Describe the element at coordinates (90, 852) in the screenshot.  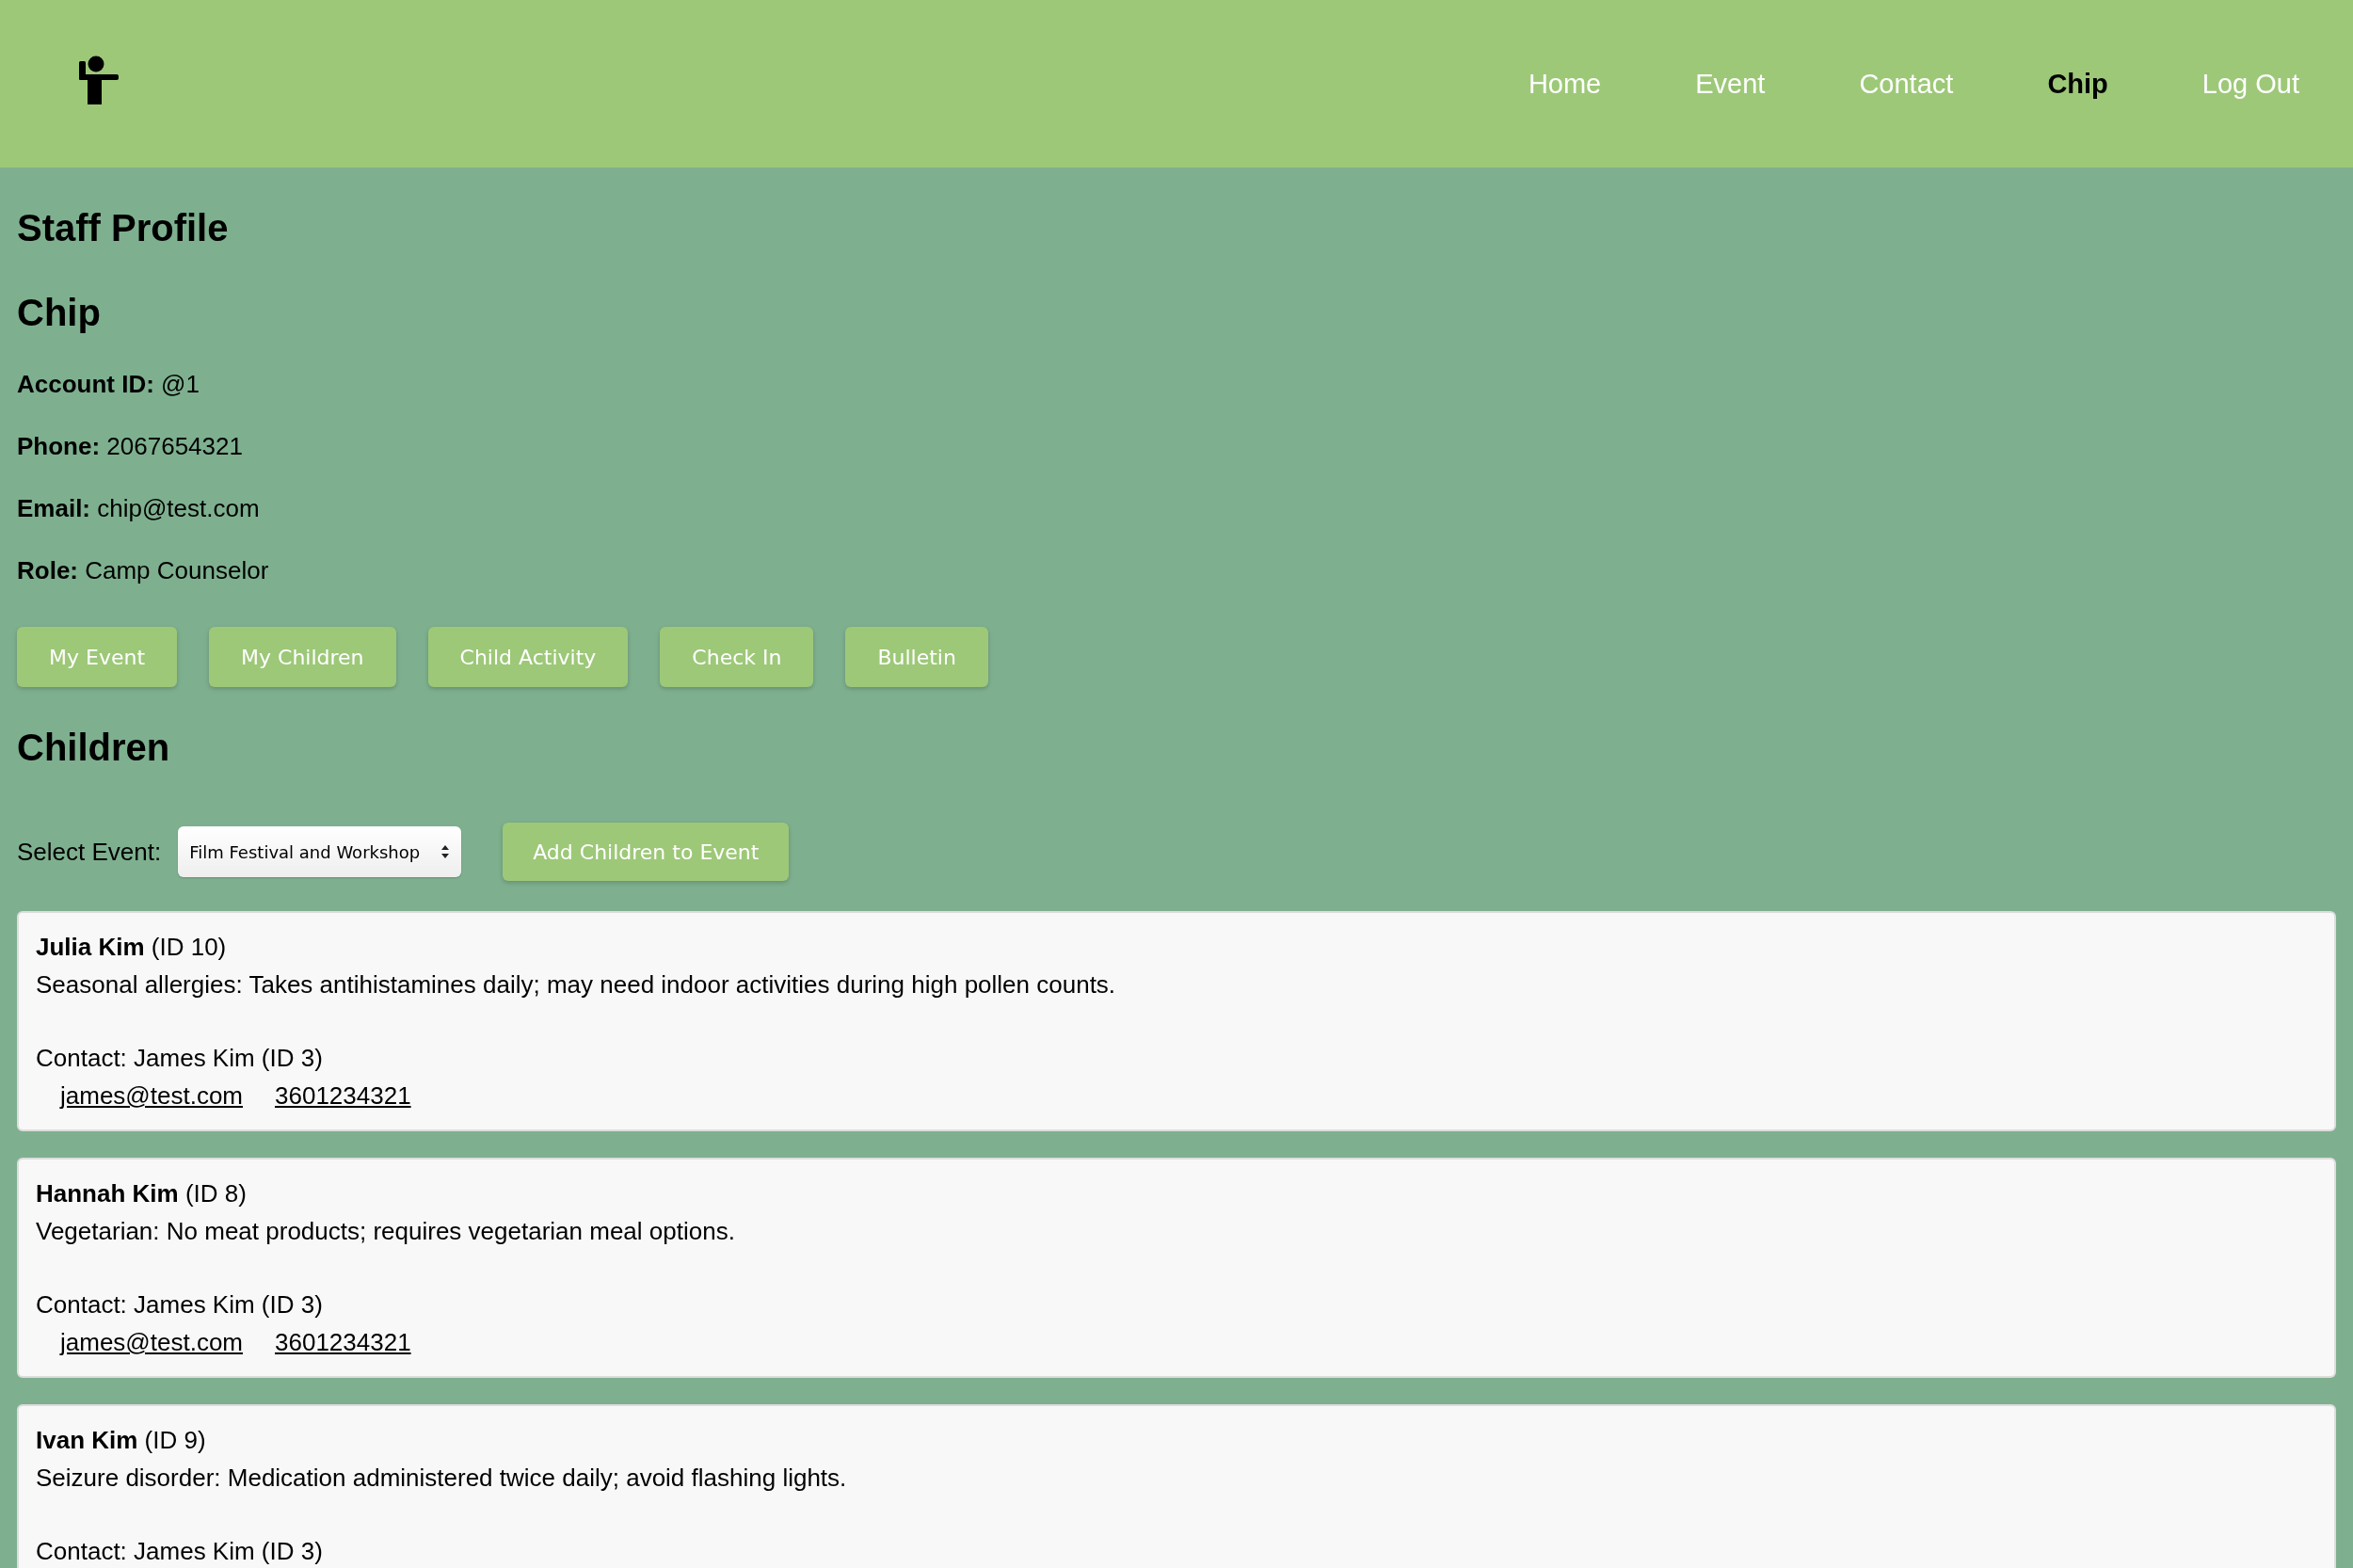
I see `select-label: Select Event:` at that location.